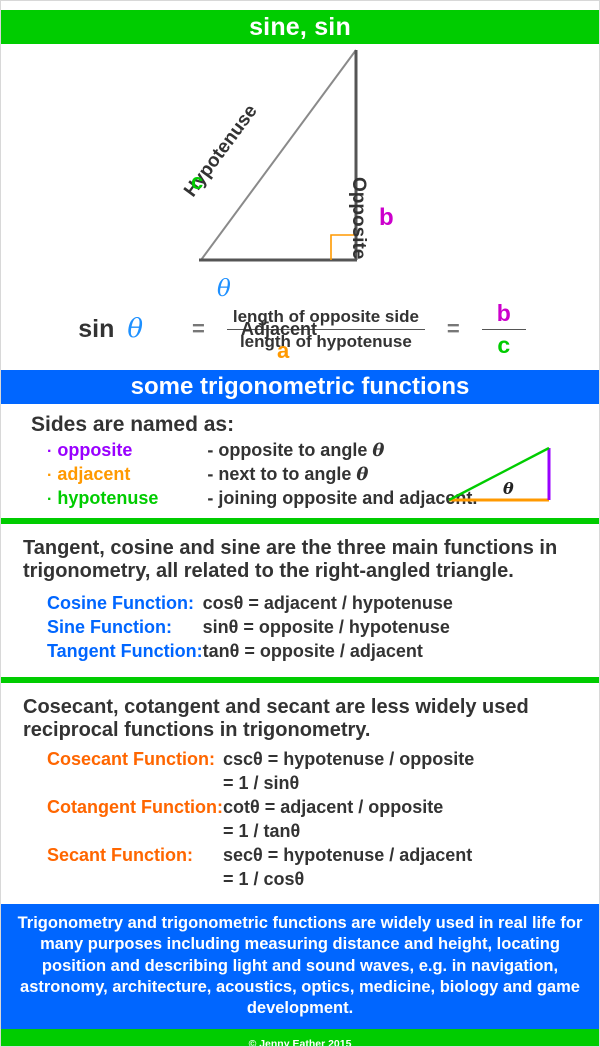  I want to click on sides-heading: Sides are named as:, so click(133, 424).